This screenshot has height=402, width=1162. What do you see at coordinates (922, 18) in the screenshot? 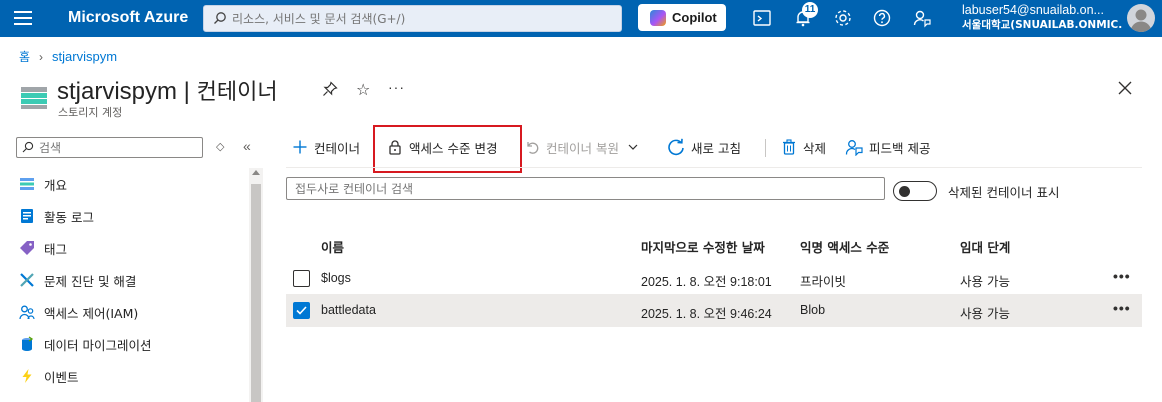
I see `feedback-person-icon` at bounding box center [922, 18].